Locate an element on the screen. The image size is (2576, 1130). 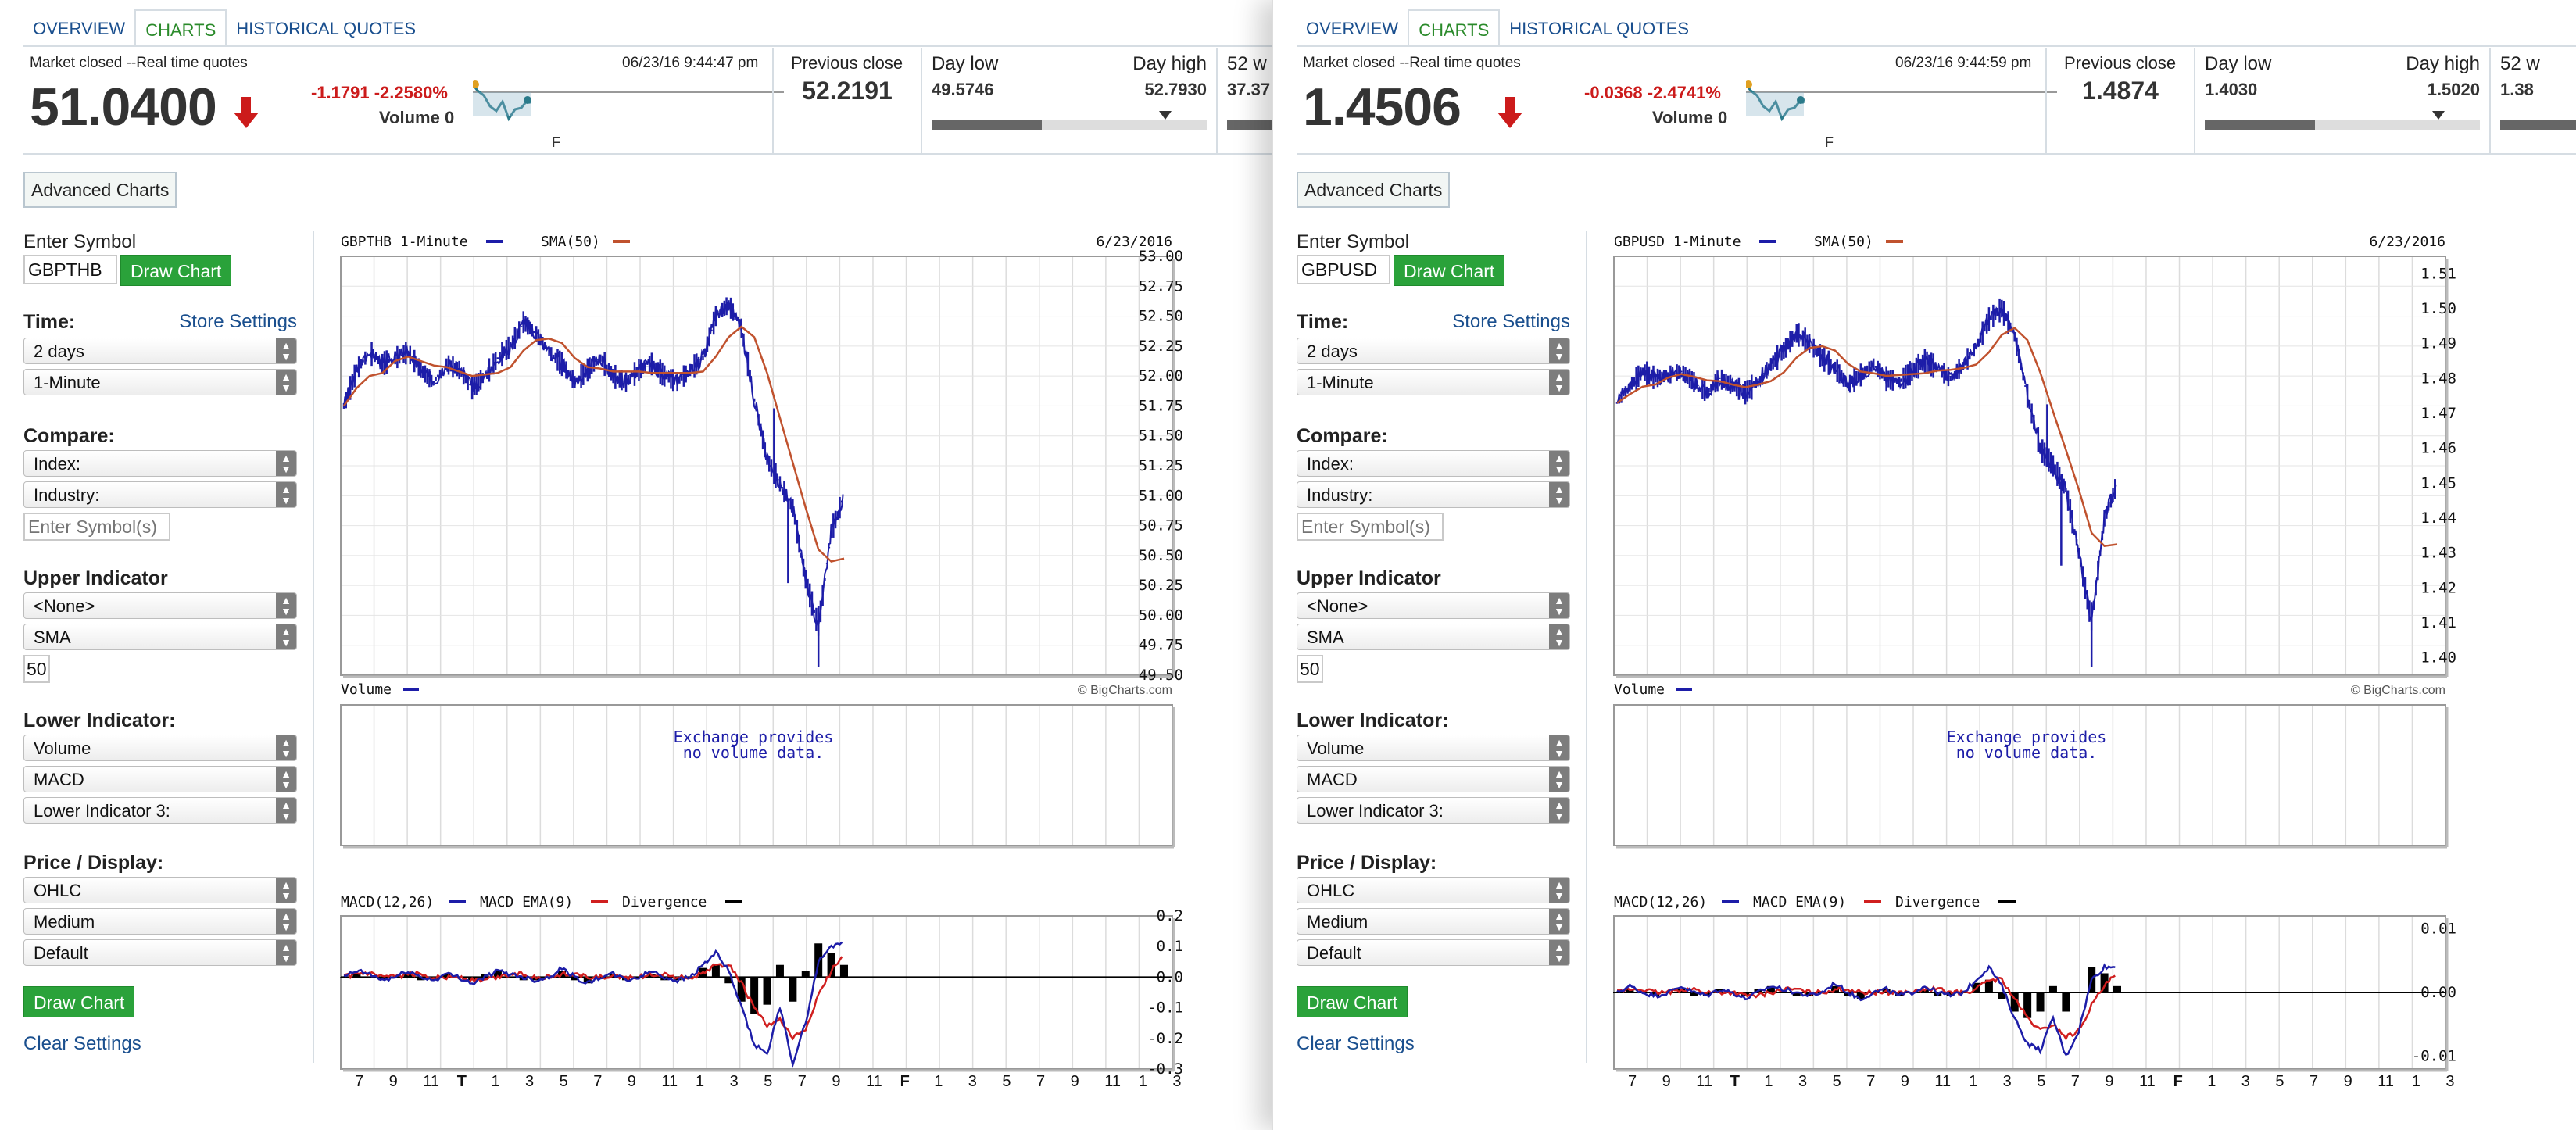
last-price: 1.4506 is located at coordinates (1382, 107).